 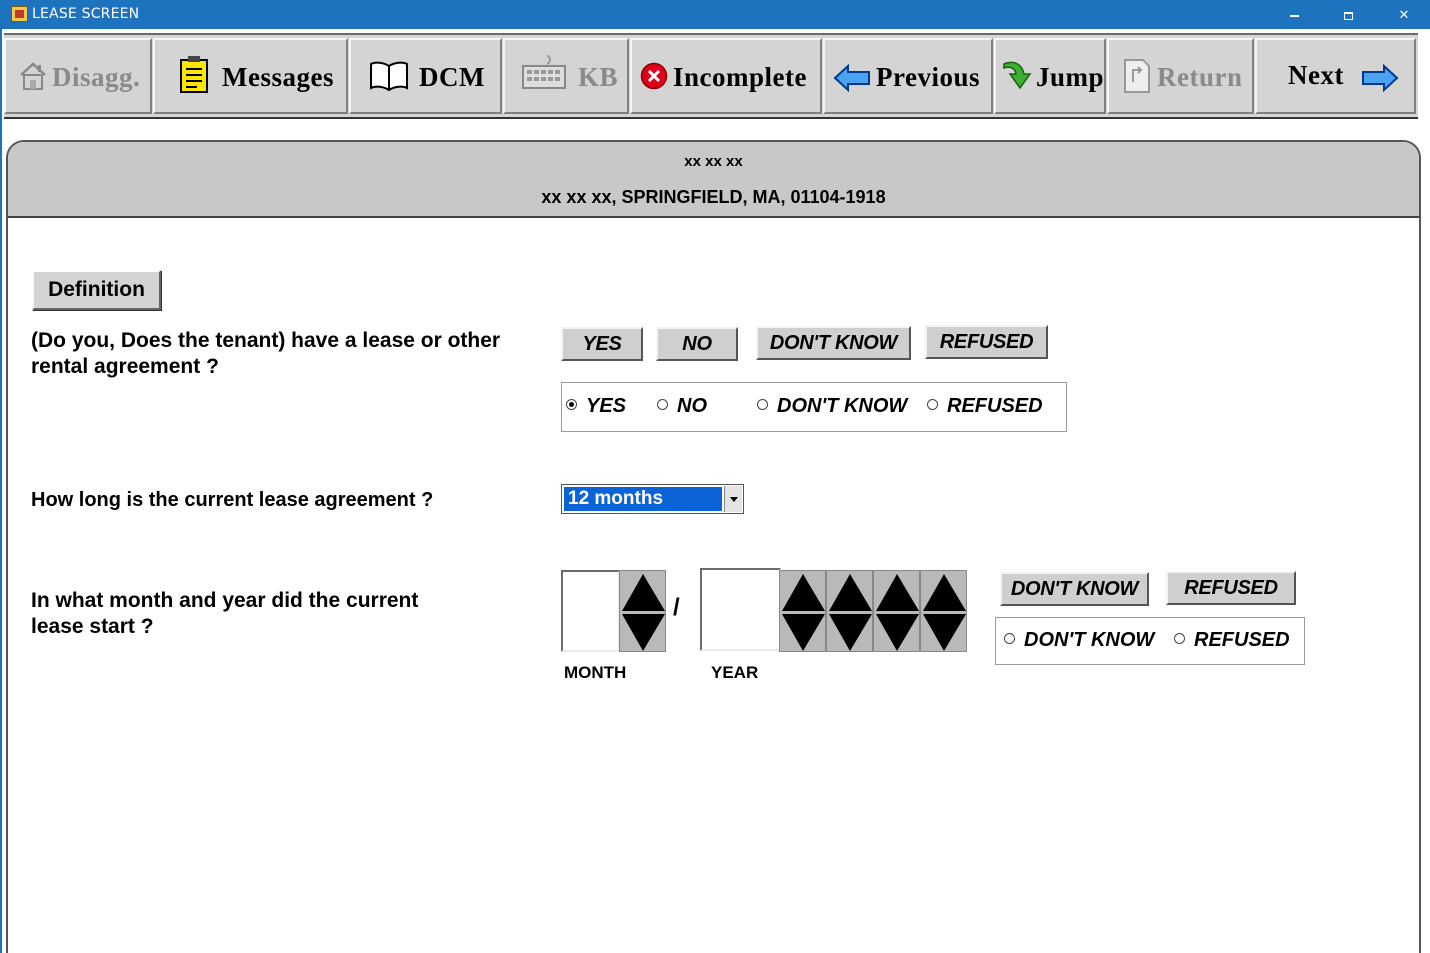 I want to click on window-title: LEASE SCREEN, so click(x=86, y=14).